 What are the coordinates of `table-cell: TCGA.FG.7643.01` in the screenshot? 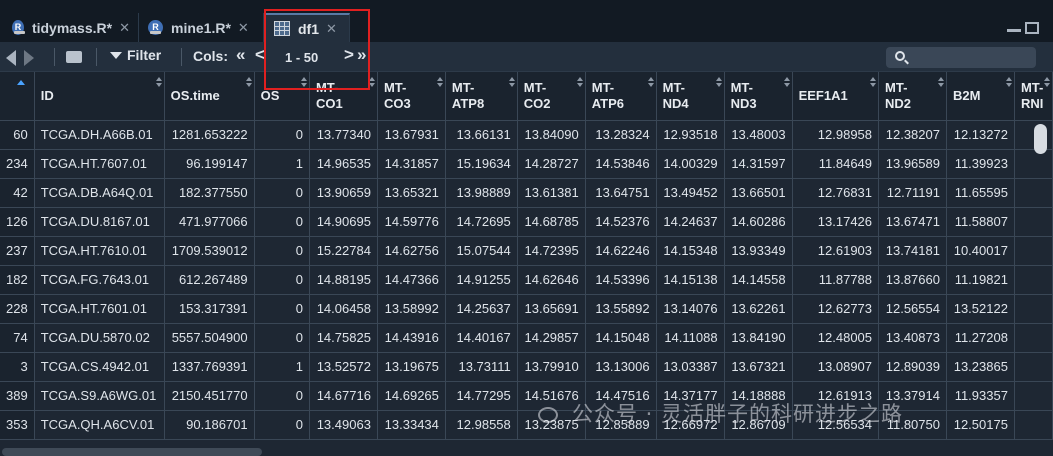 It's located at (99, 280).